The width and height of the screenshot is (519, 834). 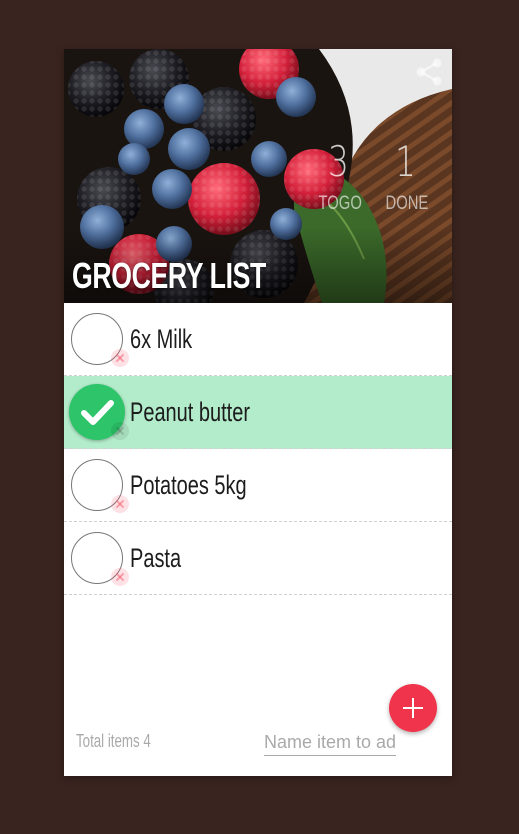 What do you see at coordinates (405, 161) in the screenshot?
I see `done-count: 1` at bounding box center [405, 161].